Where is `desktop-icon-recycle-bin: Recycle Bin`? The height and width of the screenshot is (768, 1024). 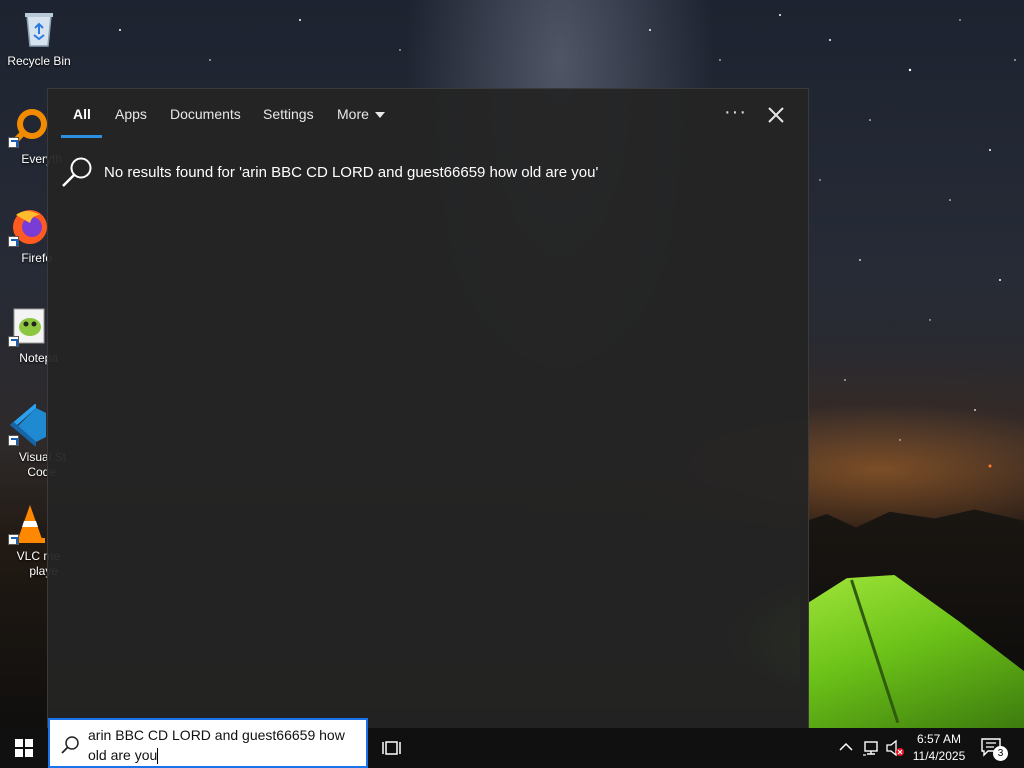 desktop-icon-recycle-bin: Recycle Bin is located at coordinates (39, 38).